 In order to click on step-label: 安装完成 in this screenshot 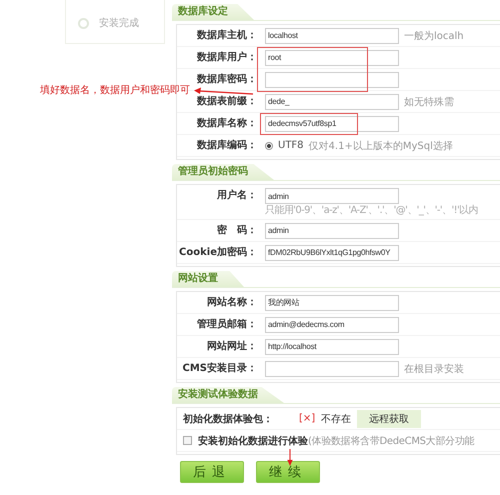, I will do `click(119, 23)`.